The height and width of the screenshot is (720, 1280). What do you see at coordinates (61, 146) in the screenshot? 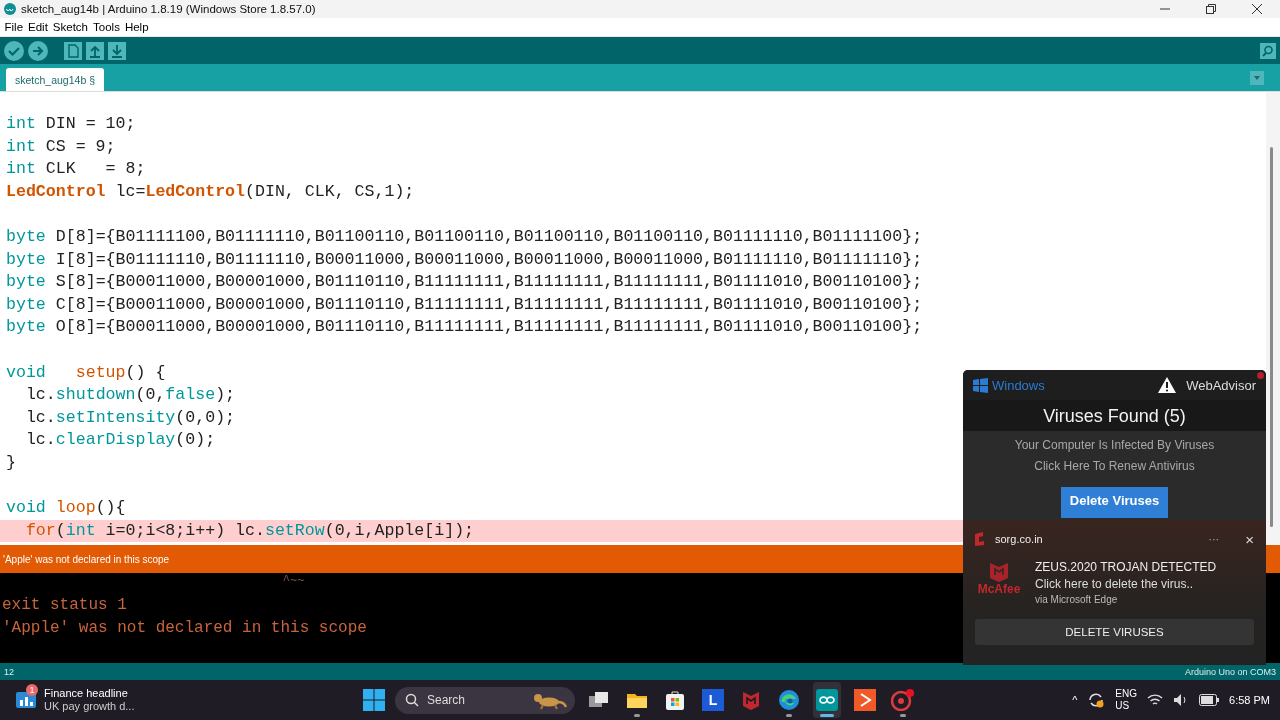
I see `code-line: int CS = 9;` at bounding box center [61, 146].